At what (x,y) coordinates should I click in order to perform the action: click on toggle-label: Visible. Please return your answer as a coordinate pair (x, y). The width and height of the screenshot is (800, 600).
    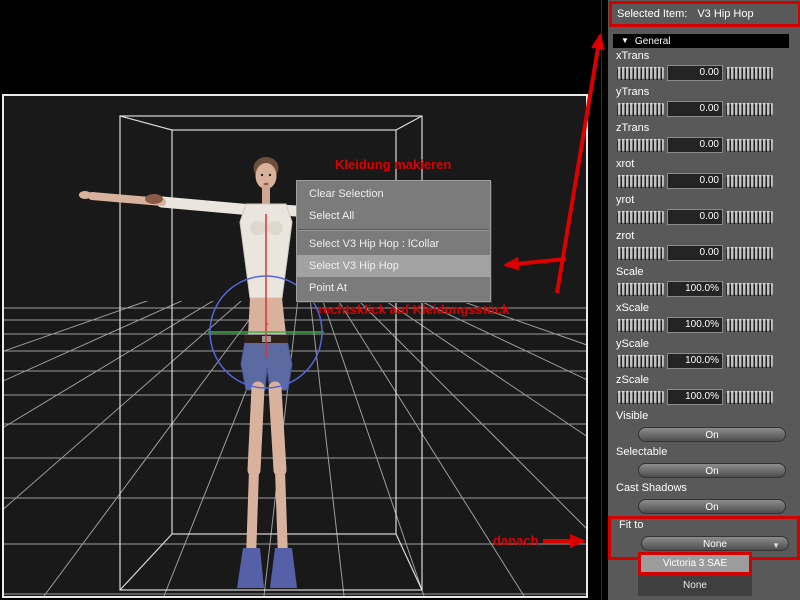
    Looking at the image, I should click on (632, 416).